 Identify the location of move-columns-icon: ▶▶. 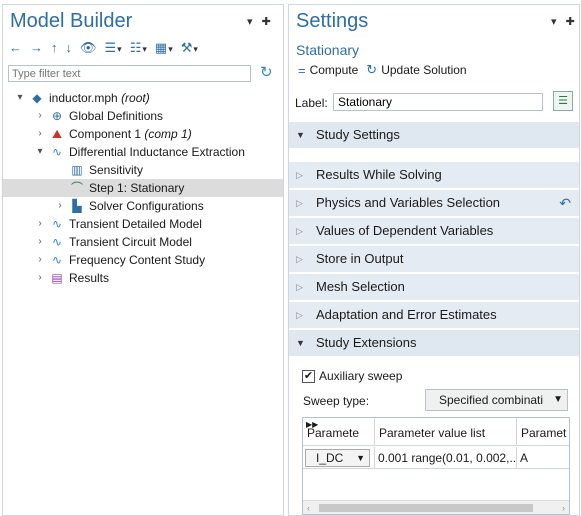
(312, 429).